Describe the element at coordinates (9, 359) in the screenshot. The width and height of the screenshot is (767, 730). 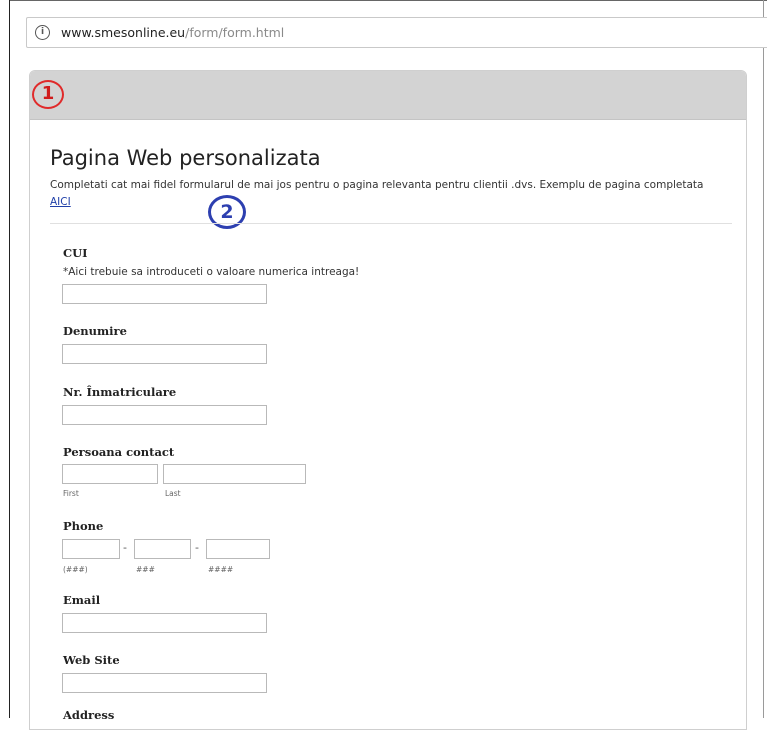
I see `screenshot-frame-left` at that location.